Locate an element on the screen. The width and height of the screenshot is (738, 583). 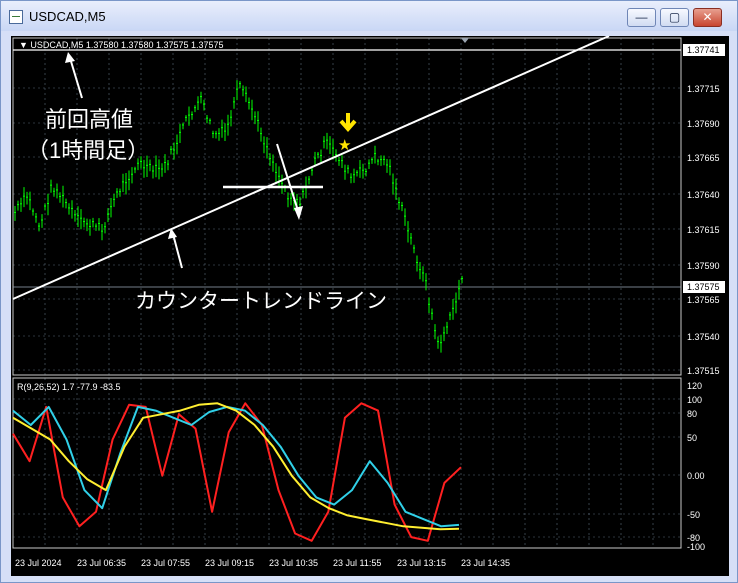
price-tick: 1.37640 is located at coordinates (703, 195).